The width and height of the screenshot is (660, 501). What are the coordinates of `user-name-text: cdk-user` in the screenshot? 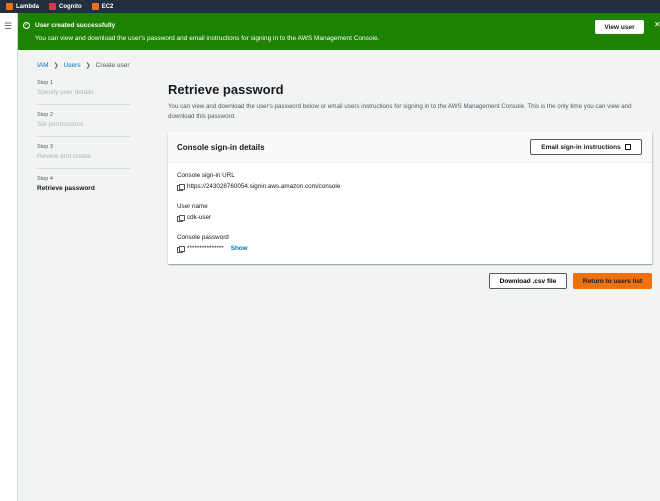 It's located at (199, 217).